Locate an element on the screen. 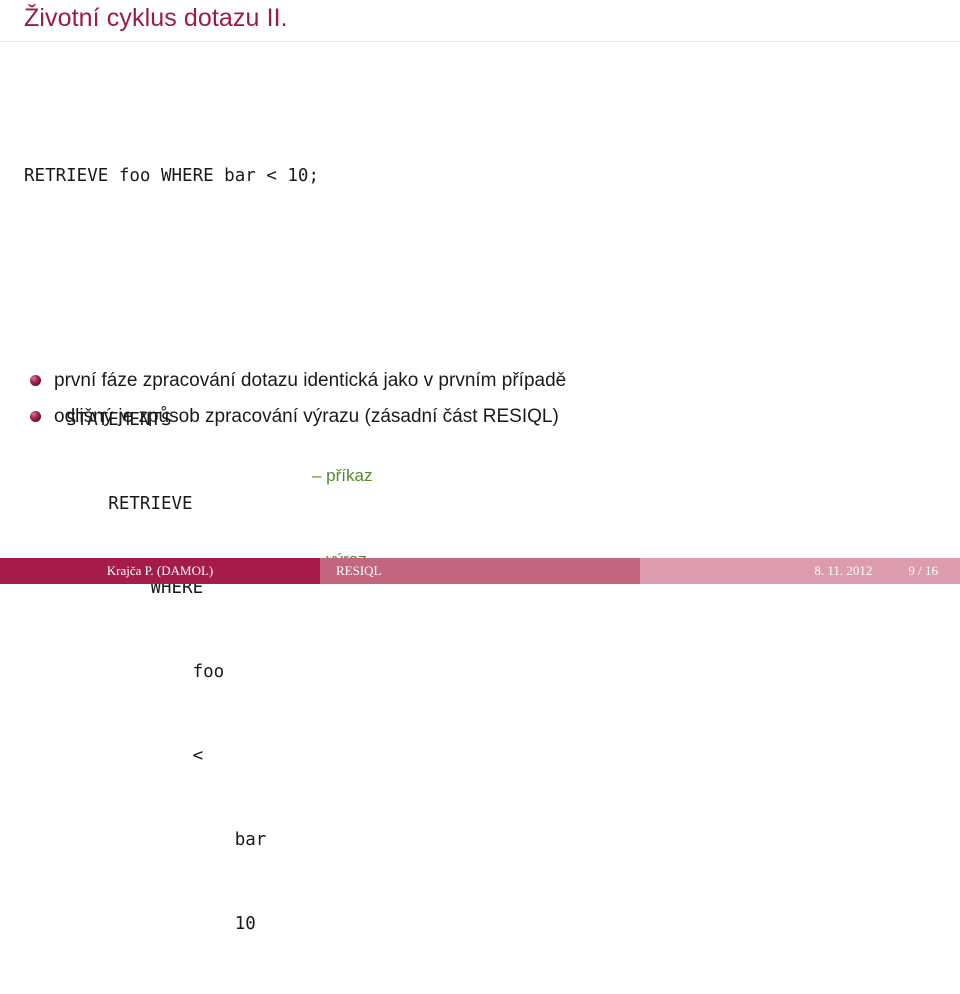 The height and width of the screenshot is (994, 960). tree-line-text: < is located at coordinates (135, 756).